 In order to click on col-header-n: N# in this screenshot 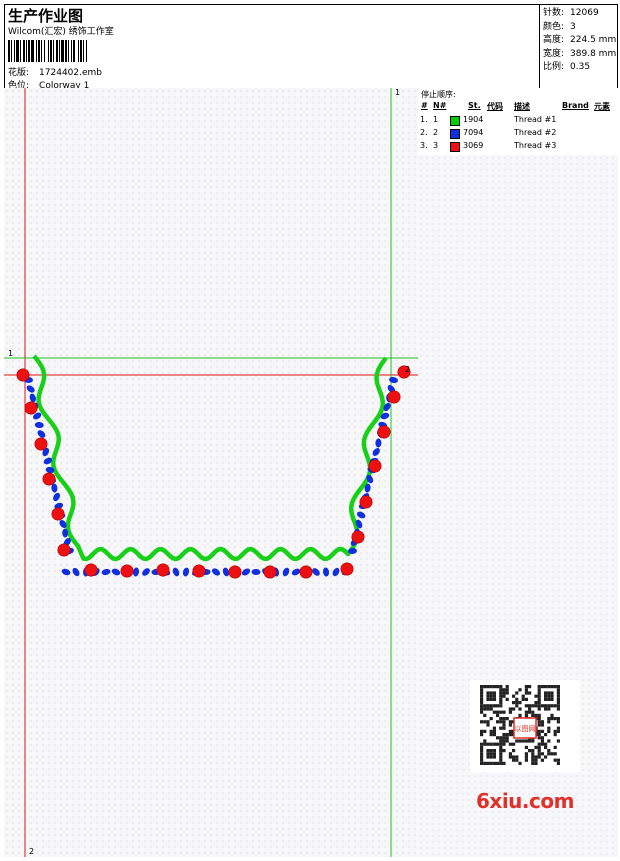, I will do `click(440, 105)`.